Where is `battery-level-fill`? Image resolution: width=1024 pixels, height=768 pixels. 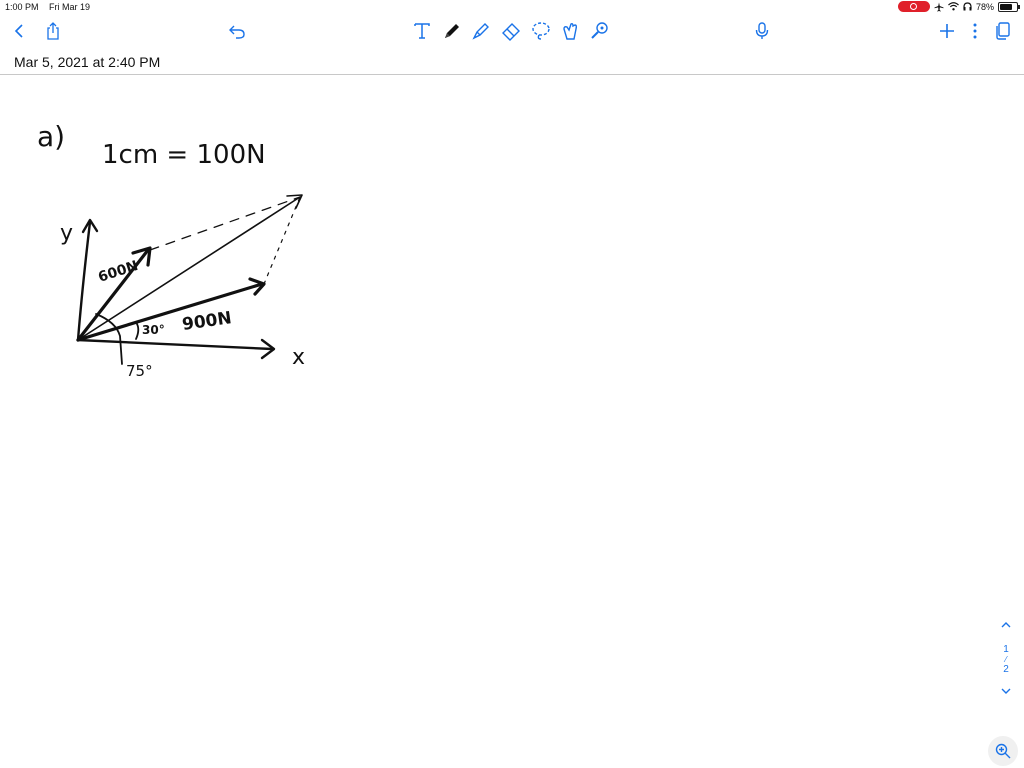
battery-level-fill is located at coordinates (1006, 6).